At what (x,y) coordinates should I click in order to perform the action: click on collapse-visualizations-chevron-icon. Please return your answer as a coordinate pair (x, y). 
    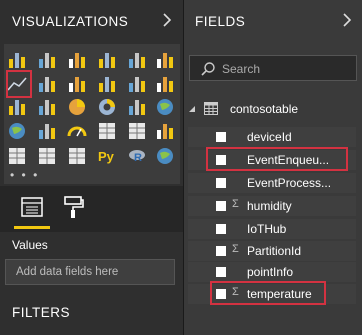
    Looking at the image, I should click on (167, 20).